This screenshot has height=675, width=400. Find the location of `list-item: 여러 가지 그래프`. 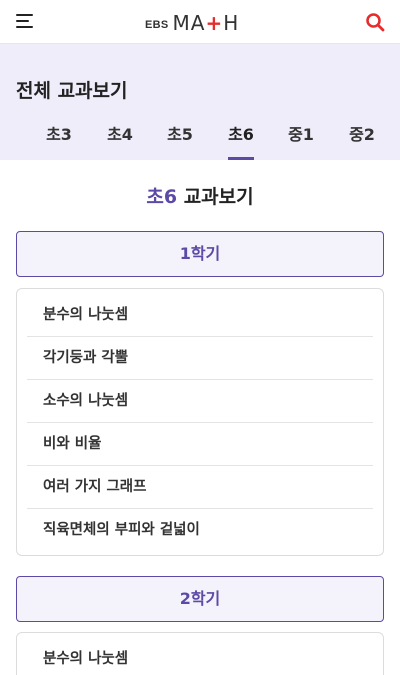

list-item: 여러 가지 그래프 is located at coordinates (200, 487).